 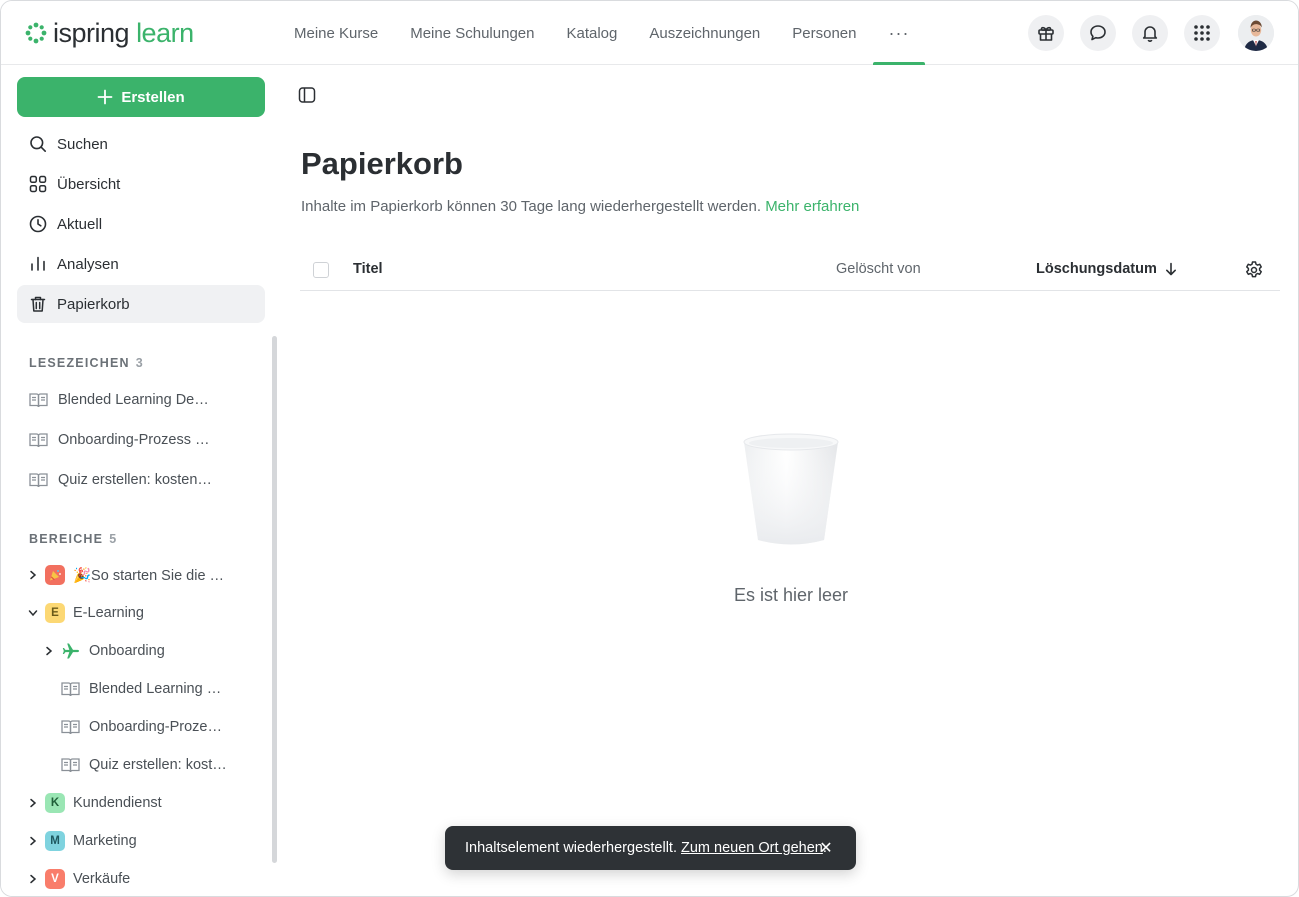 I want to click on apps-grid-icon, so click(x=1202, y=33).